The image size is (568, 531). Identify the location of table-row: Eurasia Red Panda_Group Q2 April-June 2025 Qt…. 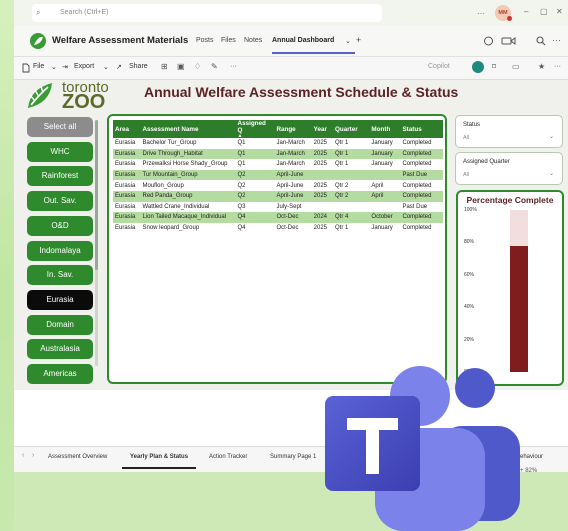
(278, 196).